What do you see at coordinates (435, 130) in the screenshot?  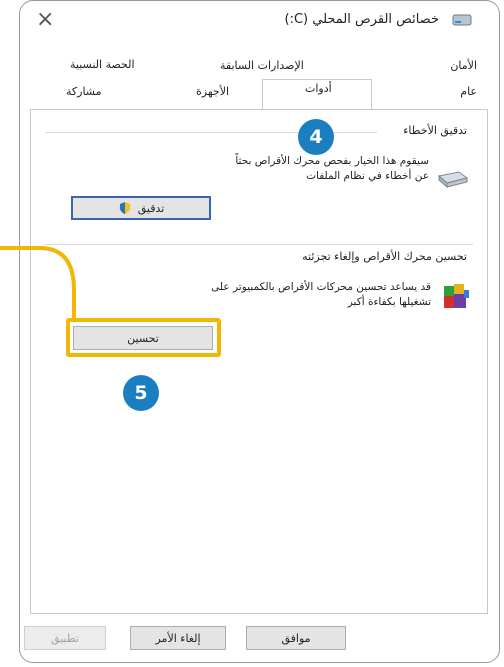 I see `error-checking-title: تدقيق الأخطاء` at bounding box center [435, 130].